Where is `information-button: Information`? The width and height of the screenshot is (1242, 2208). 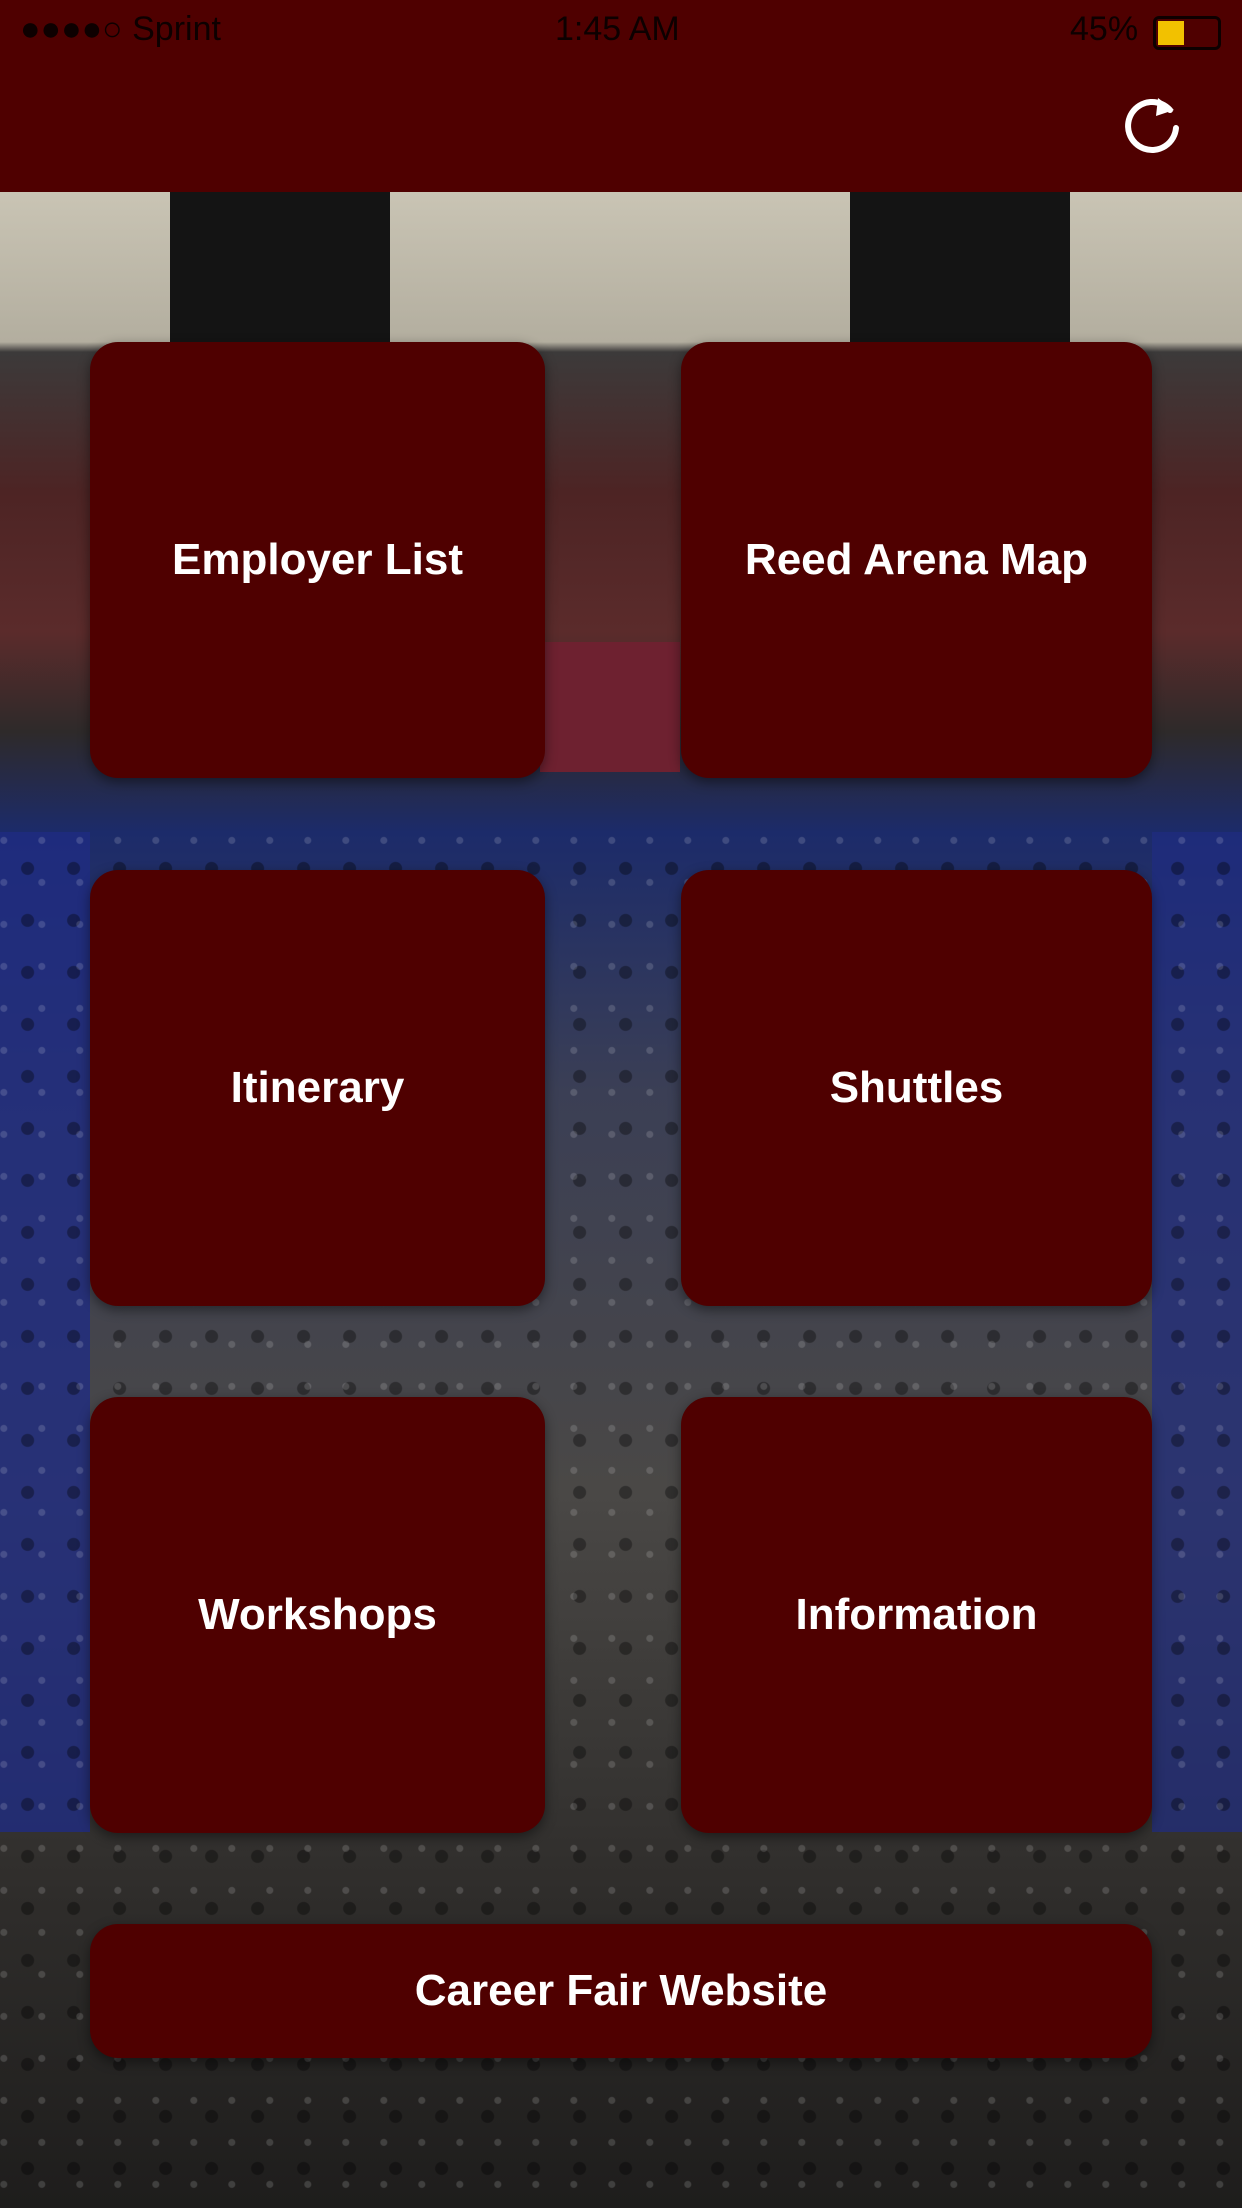 information-button: Information is located at coordinates (916, 1615).